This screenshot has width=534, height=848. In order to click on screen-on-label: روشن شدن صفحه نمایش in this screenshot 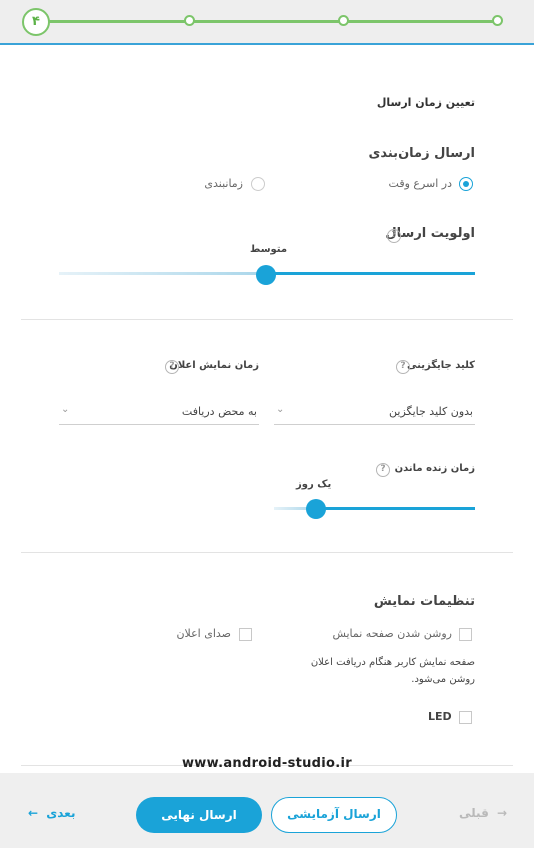, I will do `click(392, 633)`.